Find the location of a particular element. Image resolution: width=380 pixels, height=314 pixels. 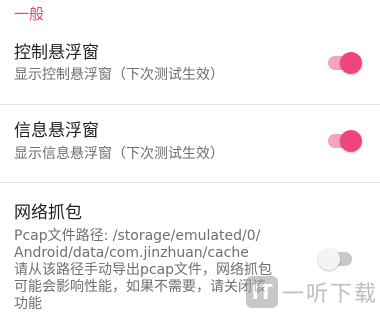

watermark-logo-icon: IT is located at coordinates (261, 292).